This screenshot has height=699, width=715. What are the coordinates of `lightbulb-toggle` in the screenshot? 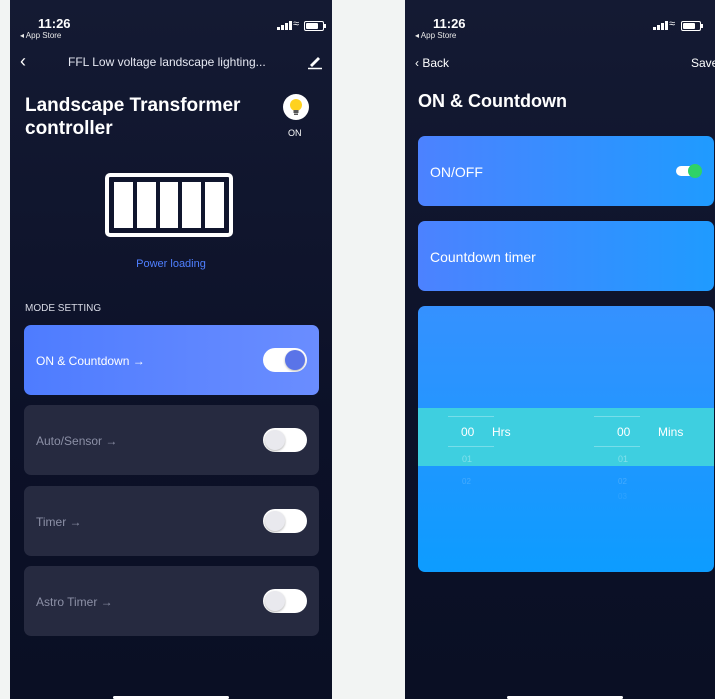 It's located at (296, 107).